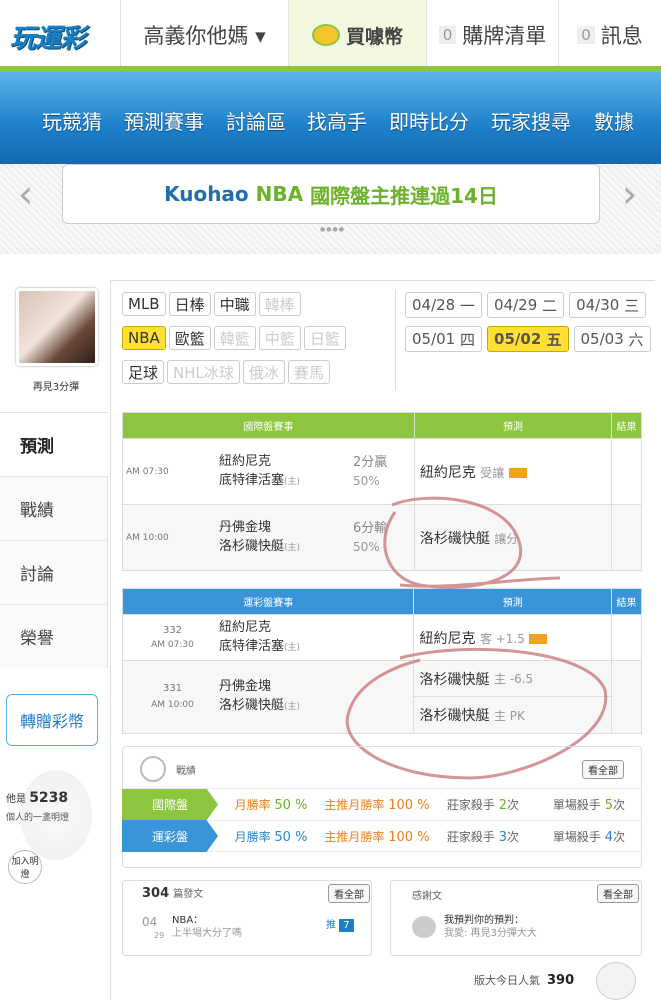 The image size is (661, 1000). I want to click on push-label: 推, so click(331, 925).